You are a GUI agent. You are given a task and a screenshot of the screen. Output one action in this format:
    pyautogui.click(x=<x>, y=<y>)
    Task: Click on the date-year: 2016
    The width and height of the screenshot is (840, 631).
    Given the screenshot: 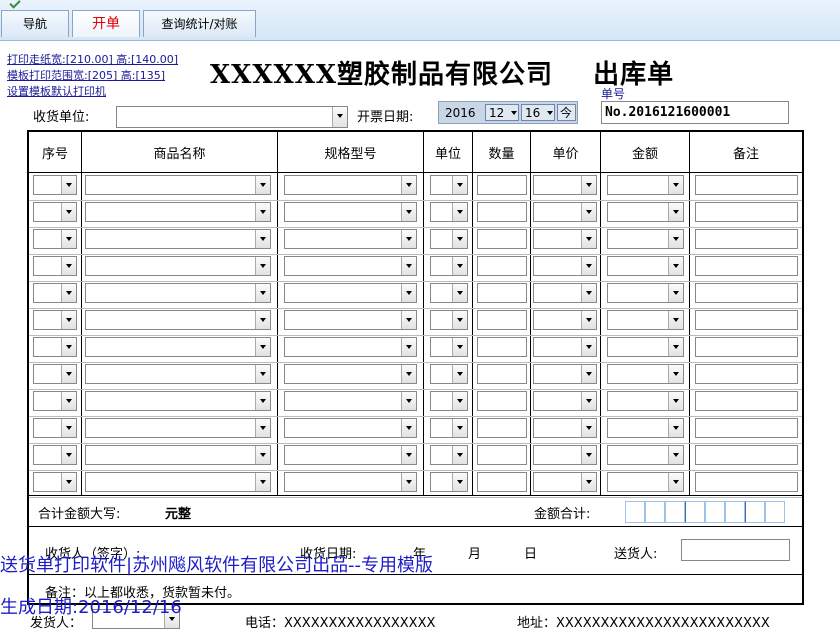 What is the action you would take?
    pyautogui.click(x=462, y=112)
    